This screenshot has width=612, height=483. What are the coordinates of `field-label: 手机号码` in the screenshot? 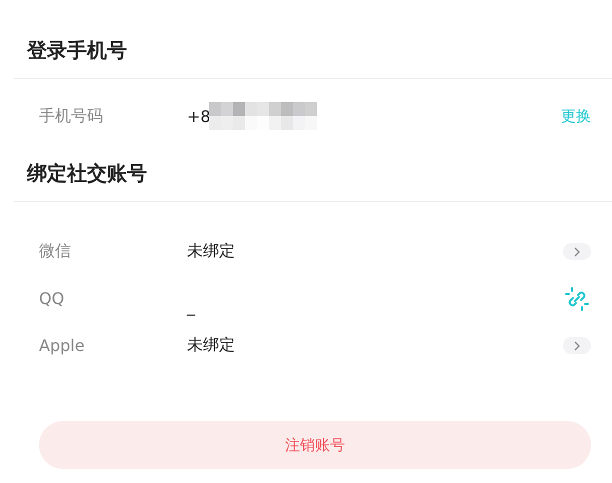 It's located at (71, 116).